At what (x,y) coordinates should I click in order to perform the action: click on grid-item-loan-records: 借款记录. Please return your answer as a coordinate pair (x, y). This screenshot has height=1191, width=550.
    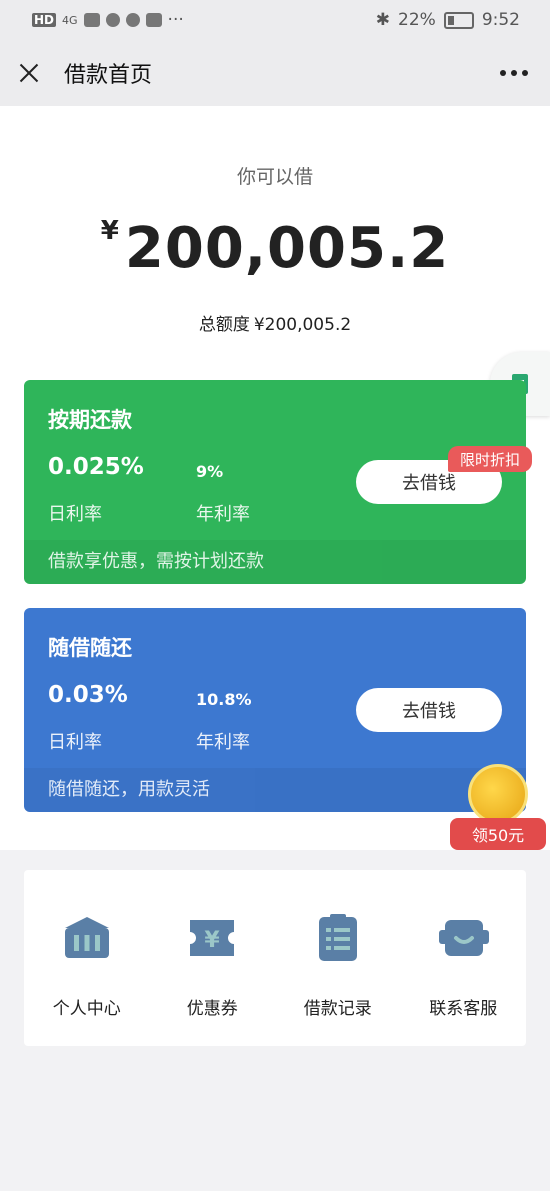
    Looking at the image, I should click on (338, 958).